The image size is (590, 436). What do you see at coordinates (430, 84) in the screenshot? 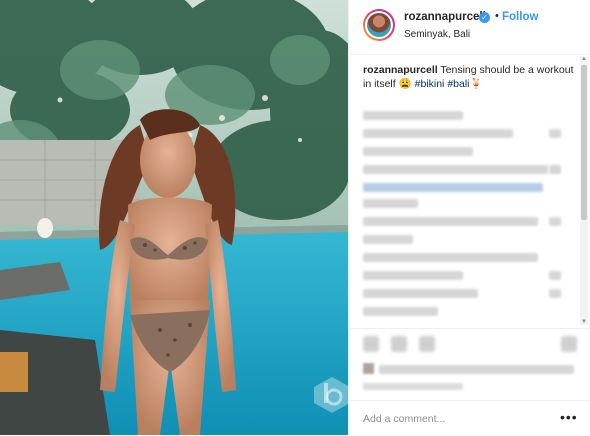
I see `hashtag-bikini-link: #bikini` at bounding box center [430, 84].